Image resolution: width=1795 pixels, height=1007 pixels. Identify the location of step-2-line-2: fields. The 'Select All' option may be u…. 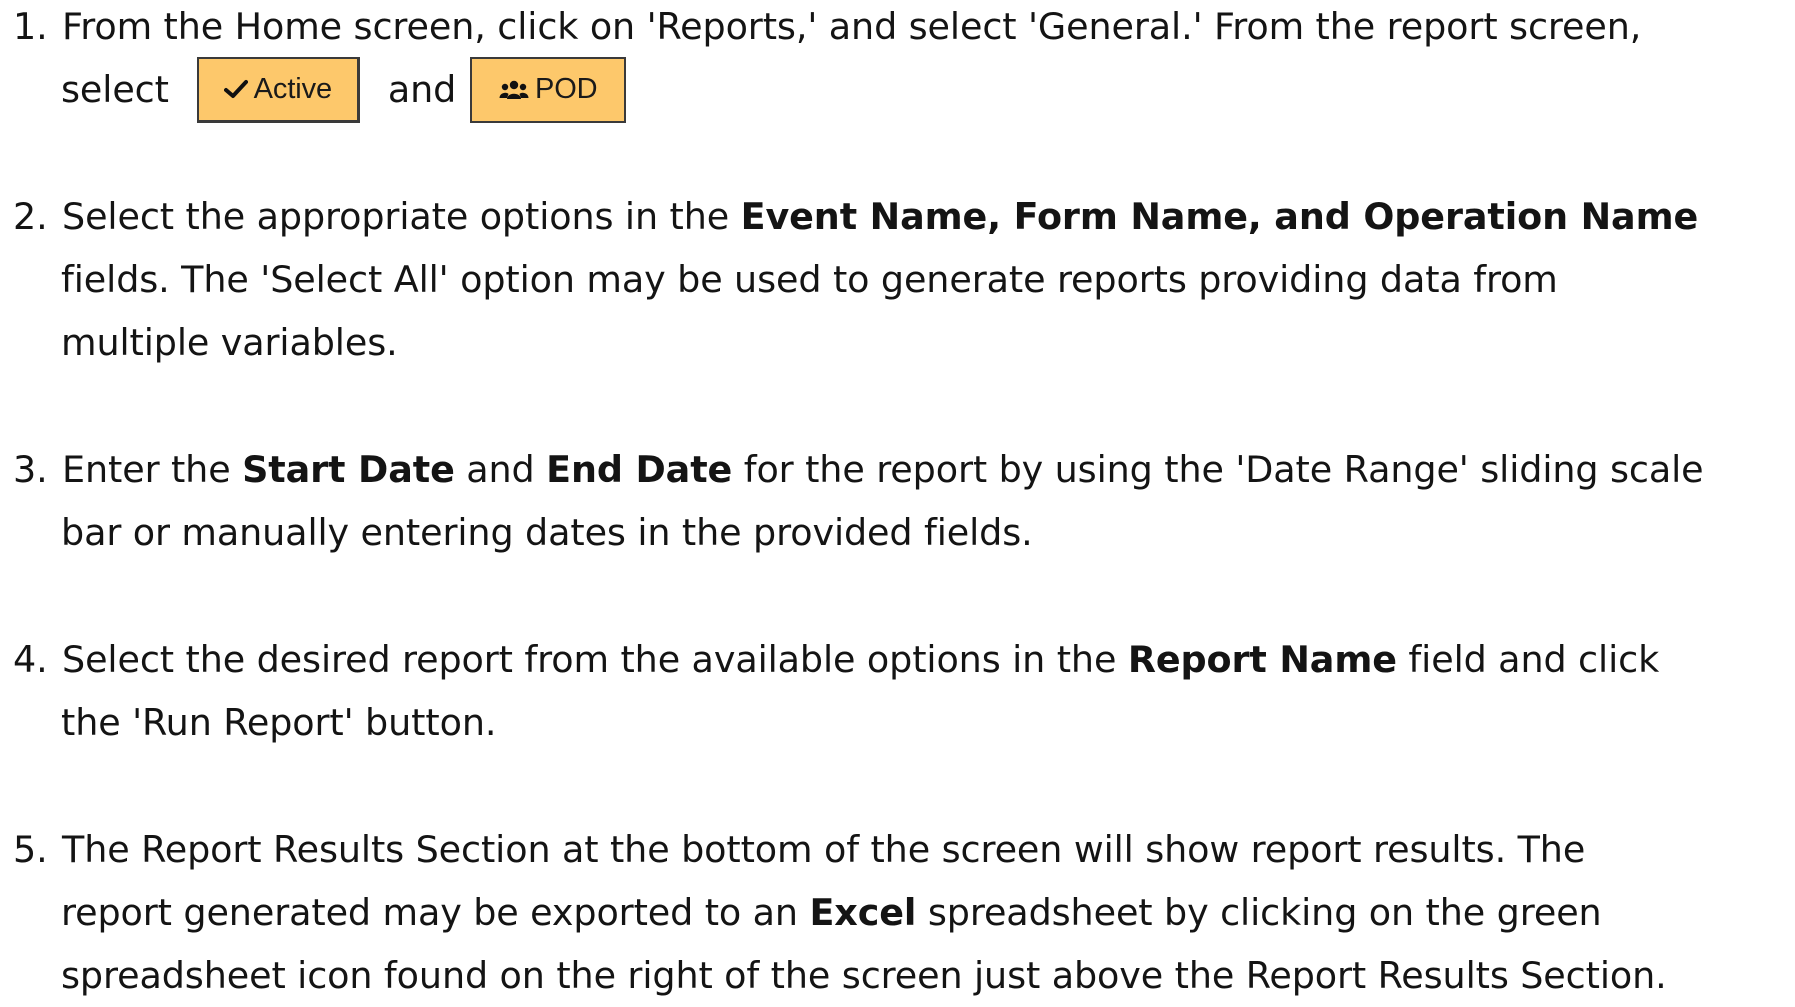
(897, 279).